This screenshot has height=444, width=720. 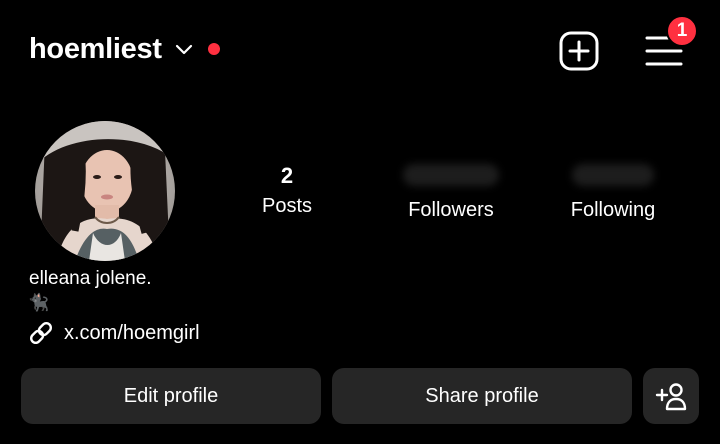 I want to click on followers-stat: Followers, so click(x=451, y=192).